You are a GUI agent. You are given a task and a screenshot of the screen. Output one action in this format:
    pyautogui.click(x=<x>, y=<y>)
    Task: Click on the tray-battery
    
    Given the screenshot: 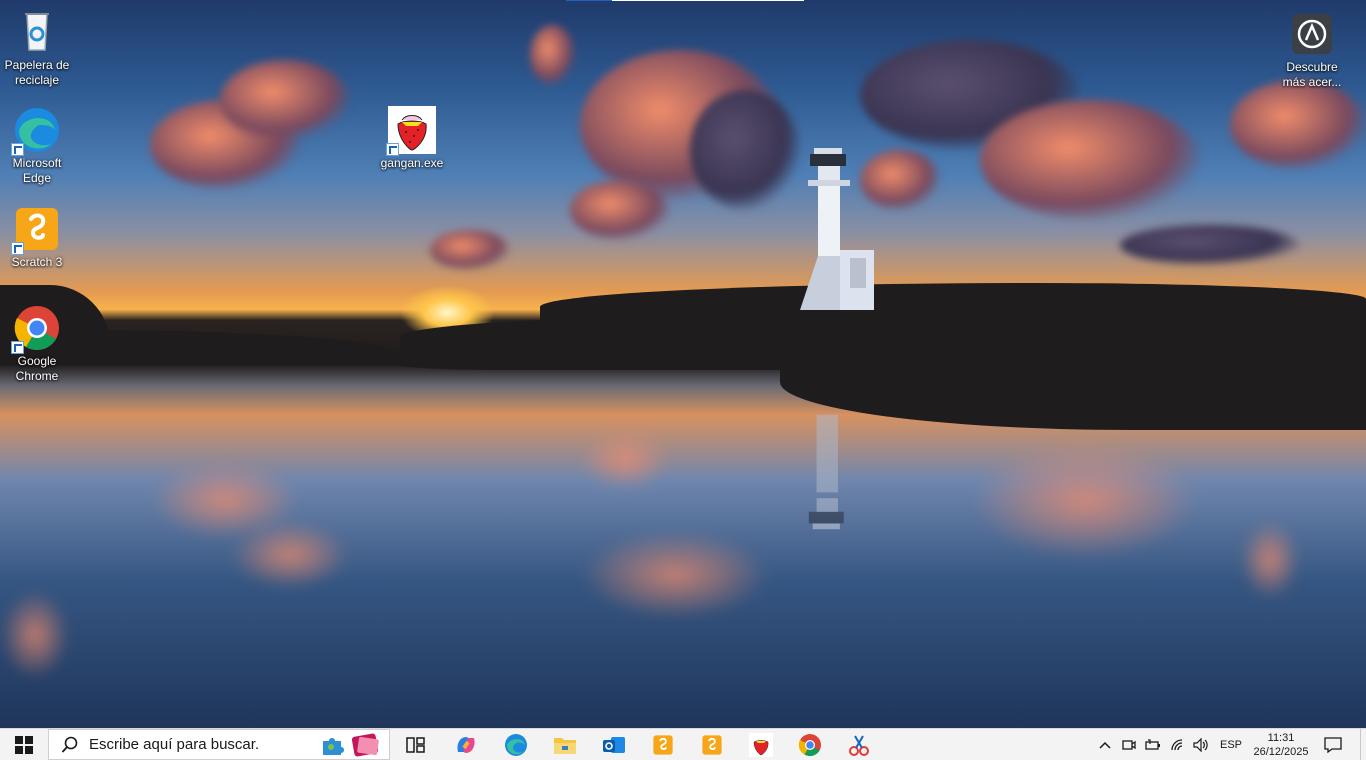 What is the action you would take?
    pyautogui.click(x=1153, y=744)
    